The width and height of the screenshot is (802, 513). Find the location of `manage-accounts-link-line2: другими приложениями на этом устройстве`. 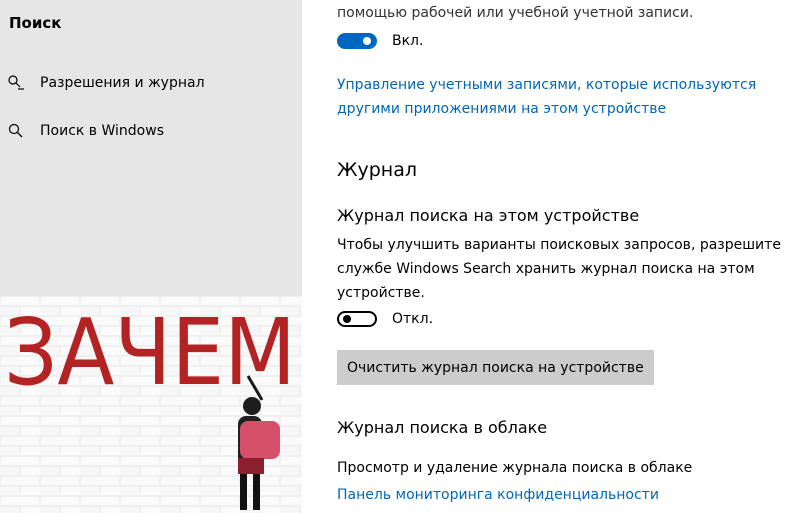

manage-accounts-link-line2: другими приложениями на этом устройстве is located at coordinates (502, 109).